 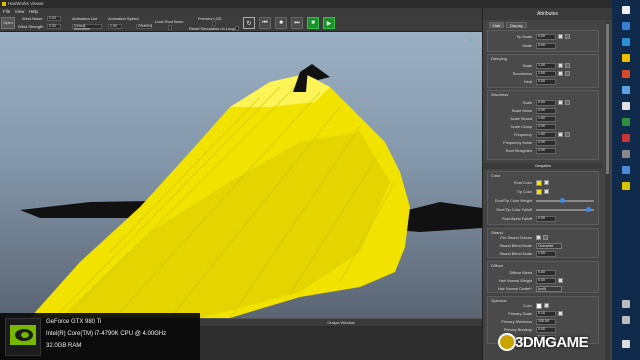 I want to click on menu-file: File, so click(x=6, y=11).